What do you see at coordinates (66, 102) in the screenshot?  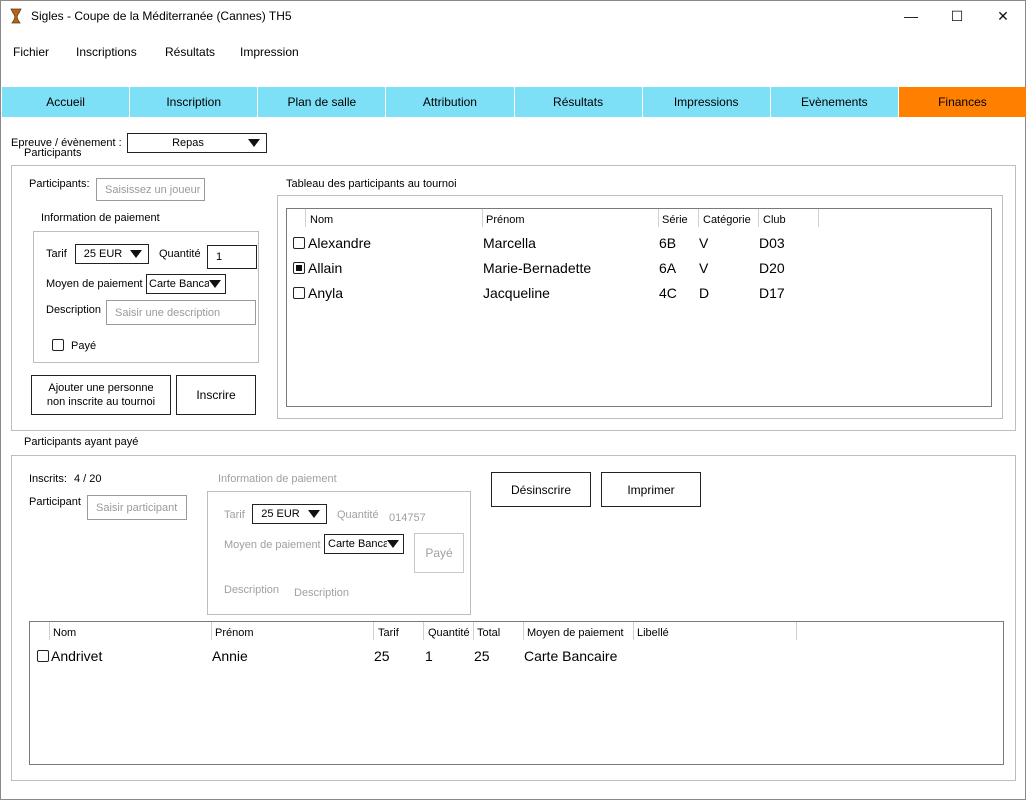 I see `tab-accueil: Accueil` at bounding box center [66, 102].